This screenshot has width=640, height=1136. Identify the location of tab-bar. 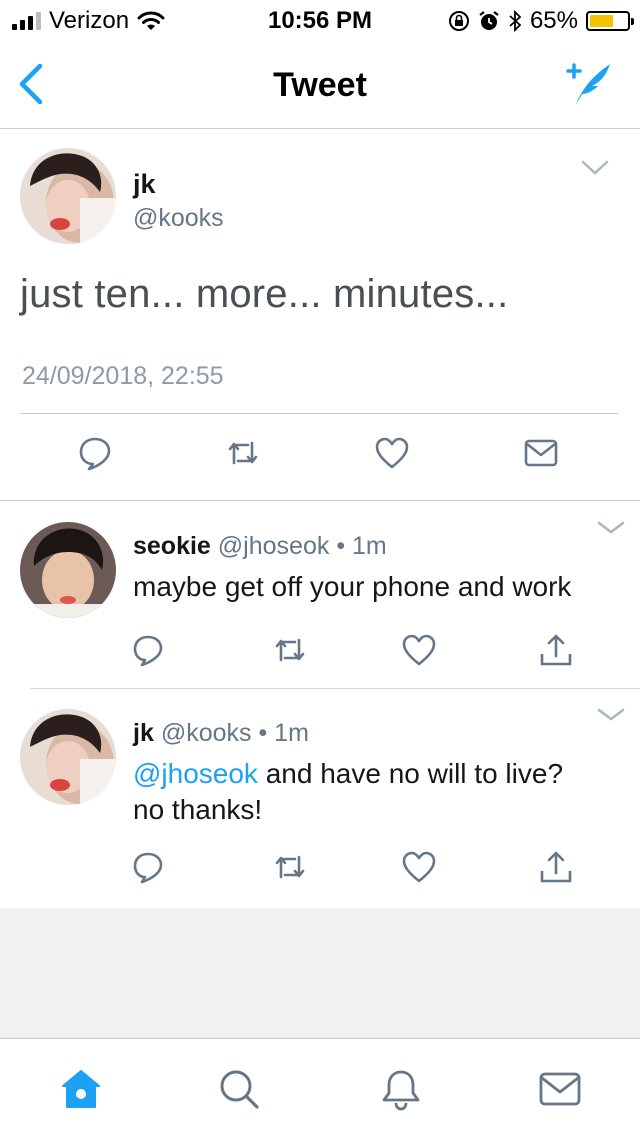
(320, 1087).